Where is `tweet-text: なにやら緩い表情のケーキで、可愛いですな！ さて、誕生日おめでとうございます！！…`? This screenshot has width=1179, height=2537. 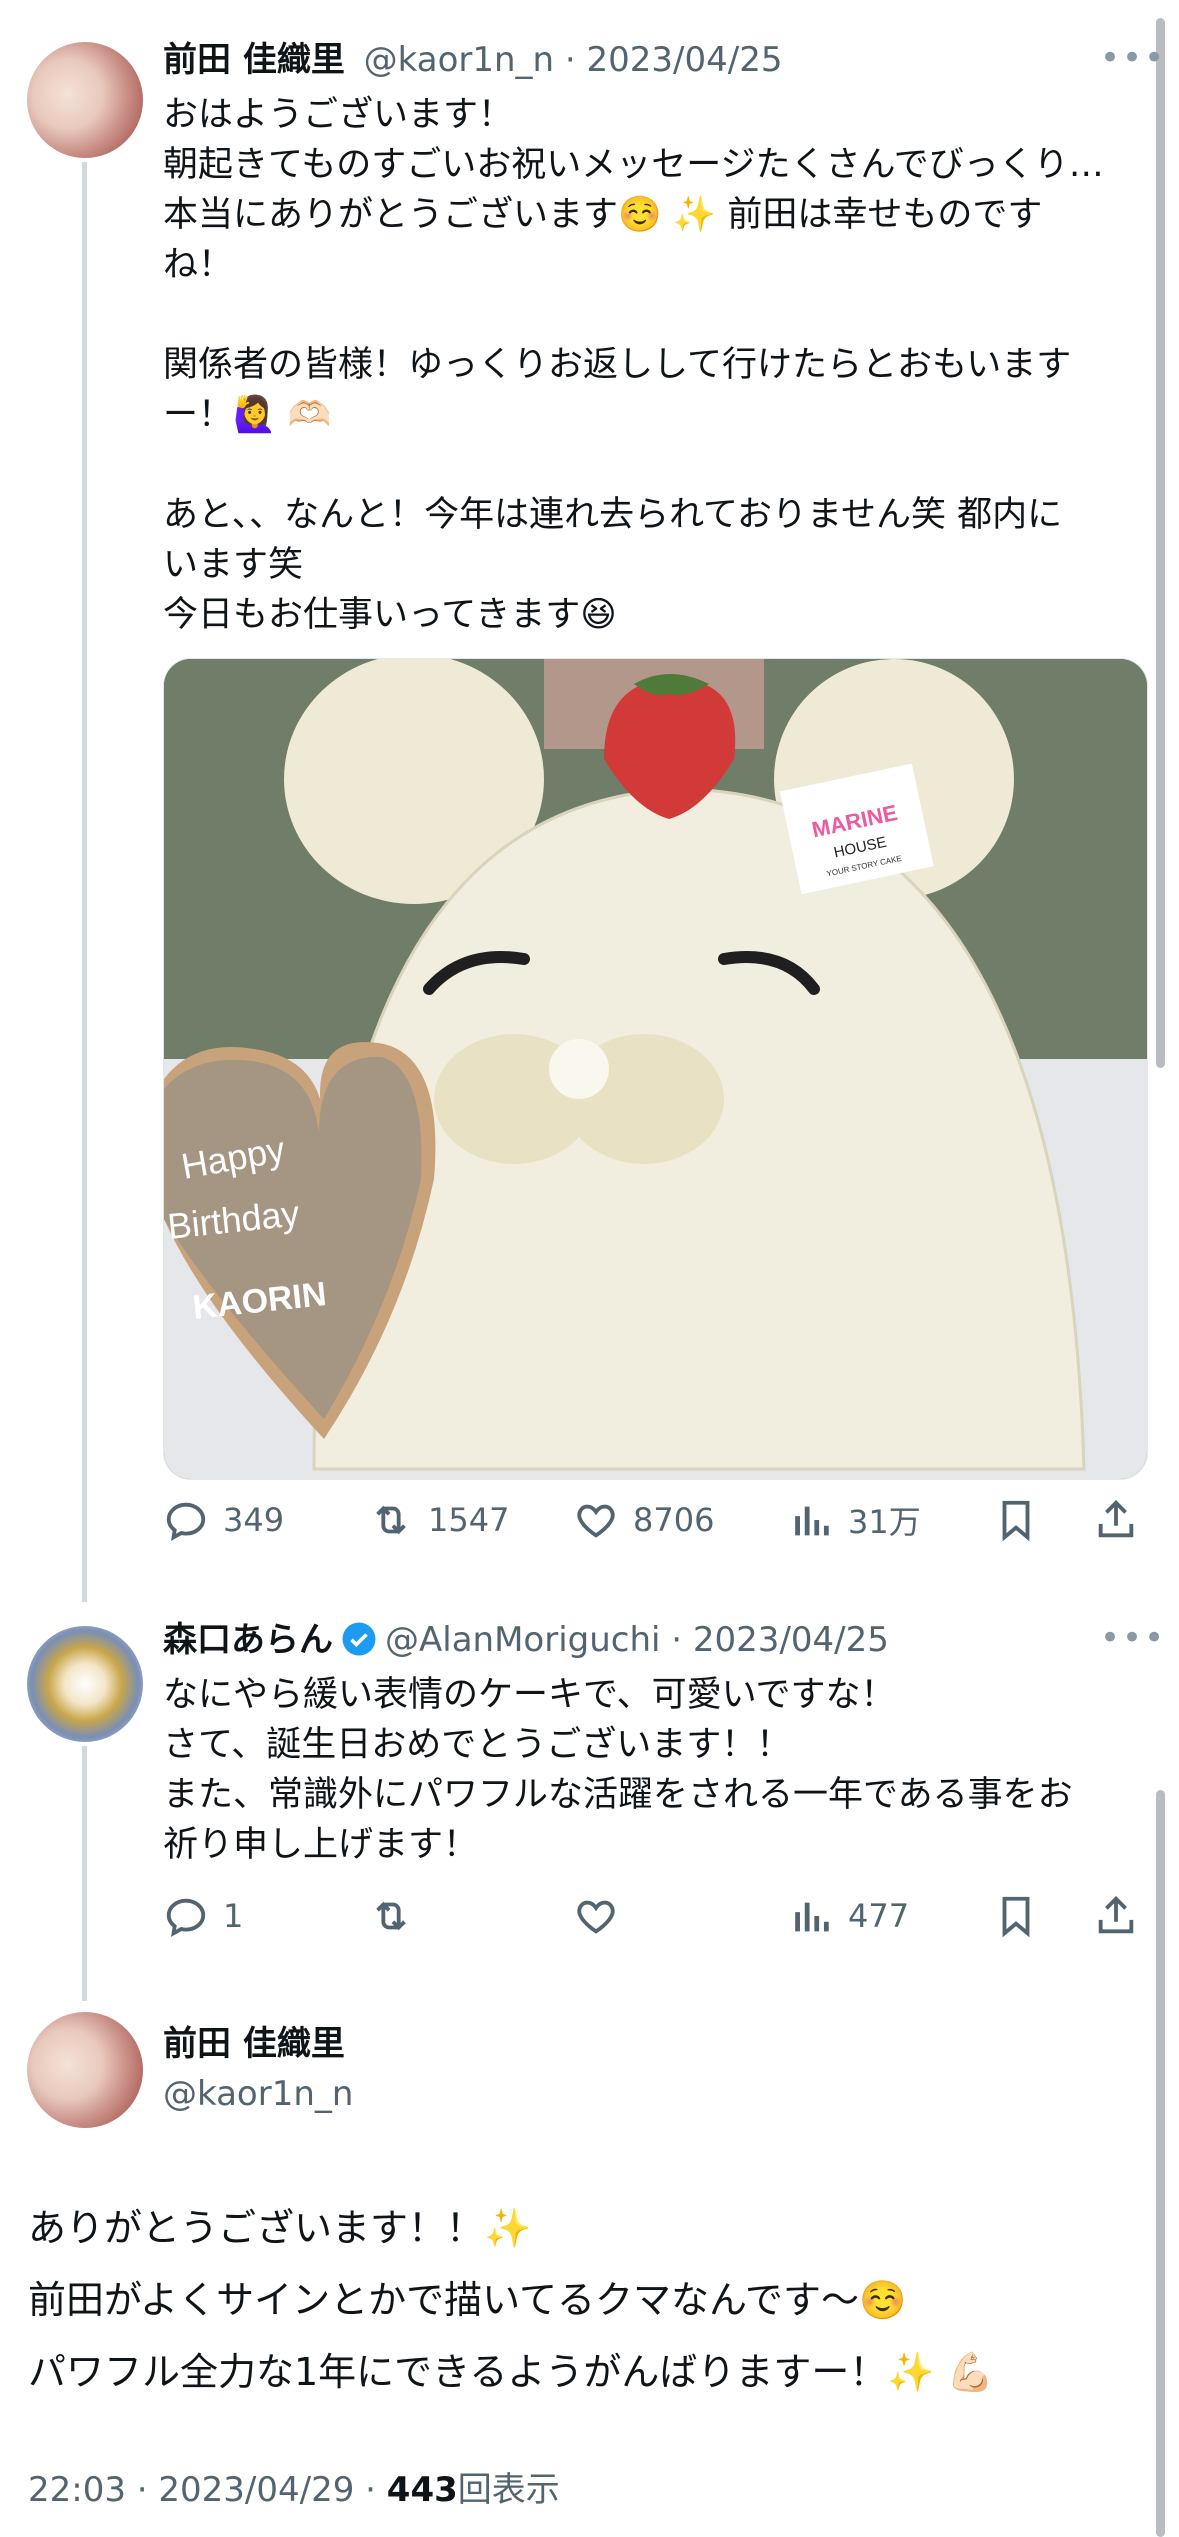 tweet-text: なにやら緩い表情のケーキで、可愛いですな！ さて、誕生日おめでとうございます！！… is located at coordinates (618, 1770).